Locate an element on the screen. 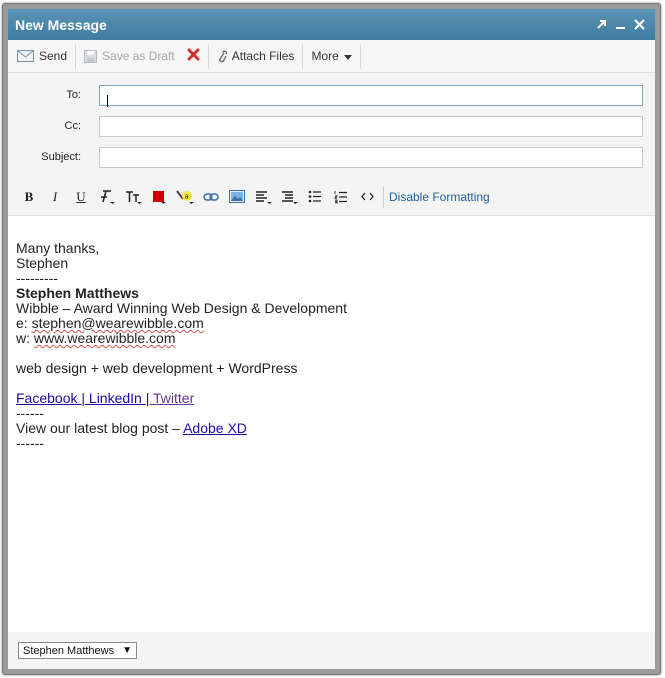 The height and width of the screenshot is (678, 665). bullet-list-icon is located at coordinates (315, 197).